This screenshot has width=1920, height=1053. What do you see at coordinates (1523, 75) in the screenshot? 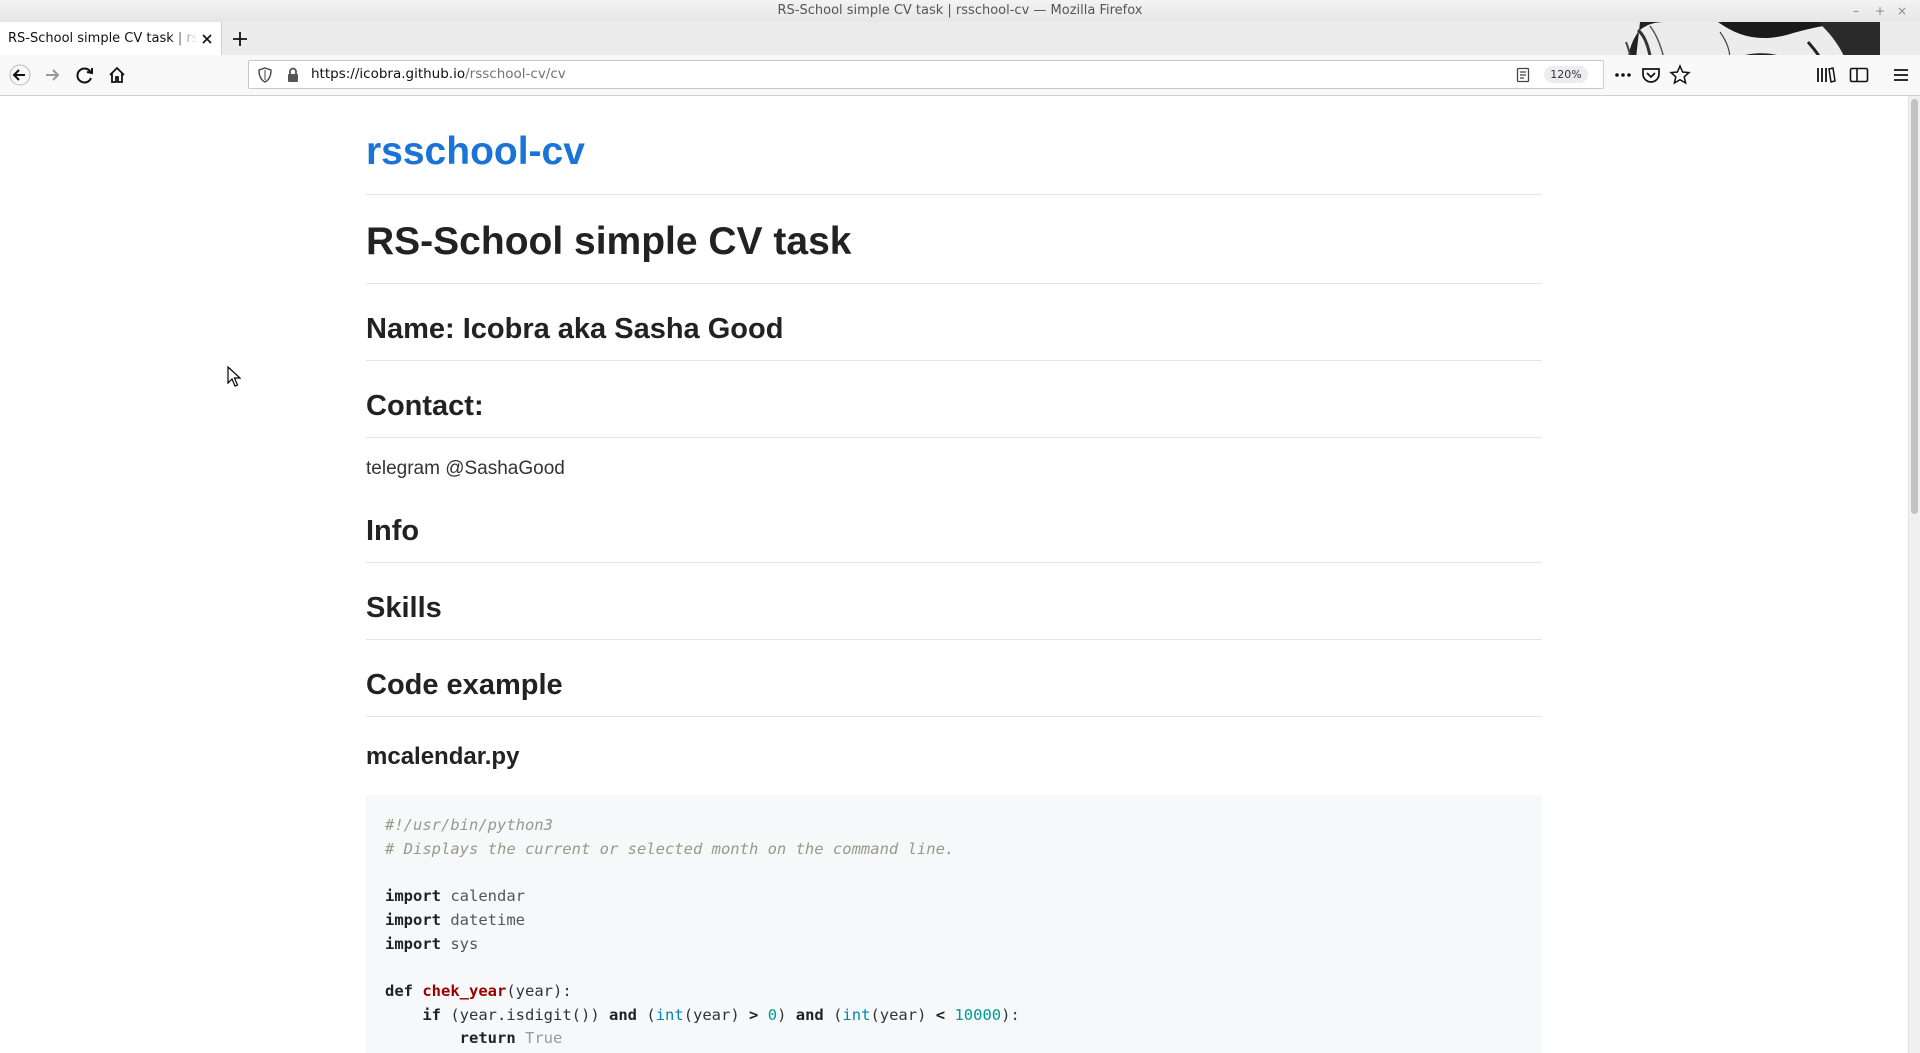
I see `reader-view-icon` at bounding box center [1523, 75].